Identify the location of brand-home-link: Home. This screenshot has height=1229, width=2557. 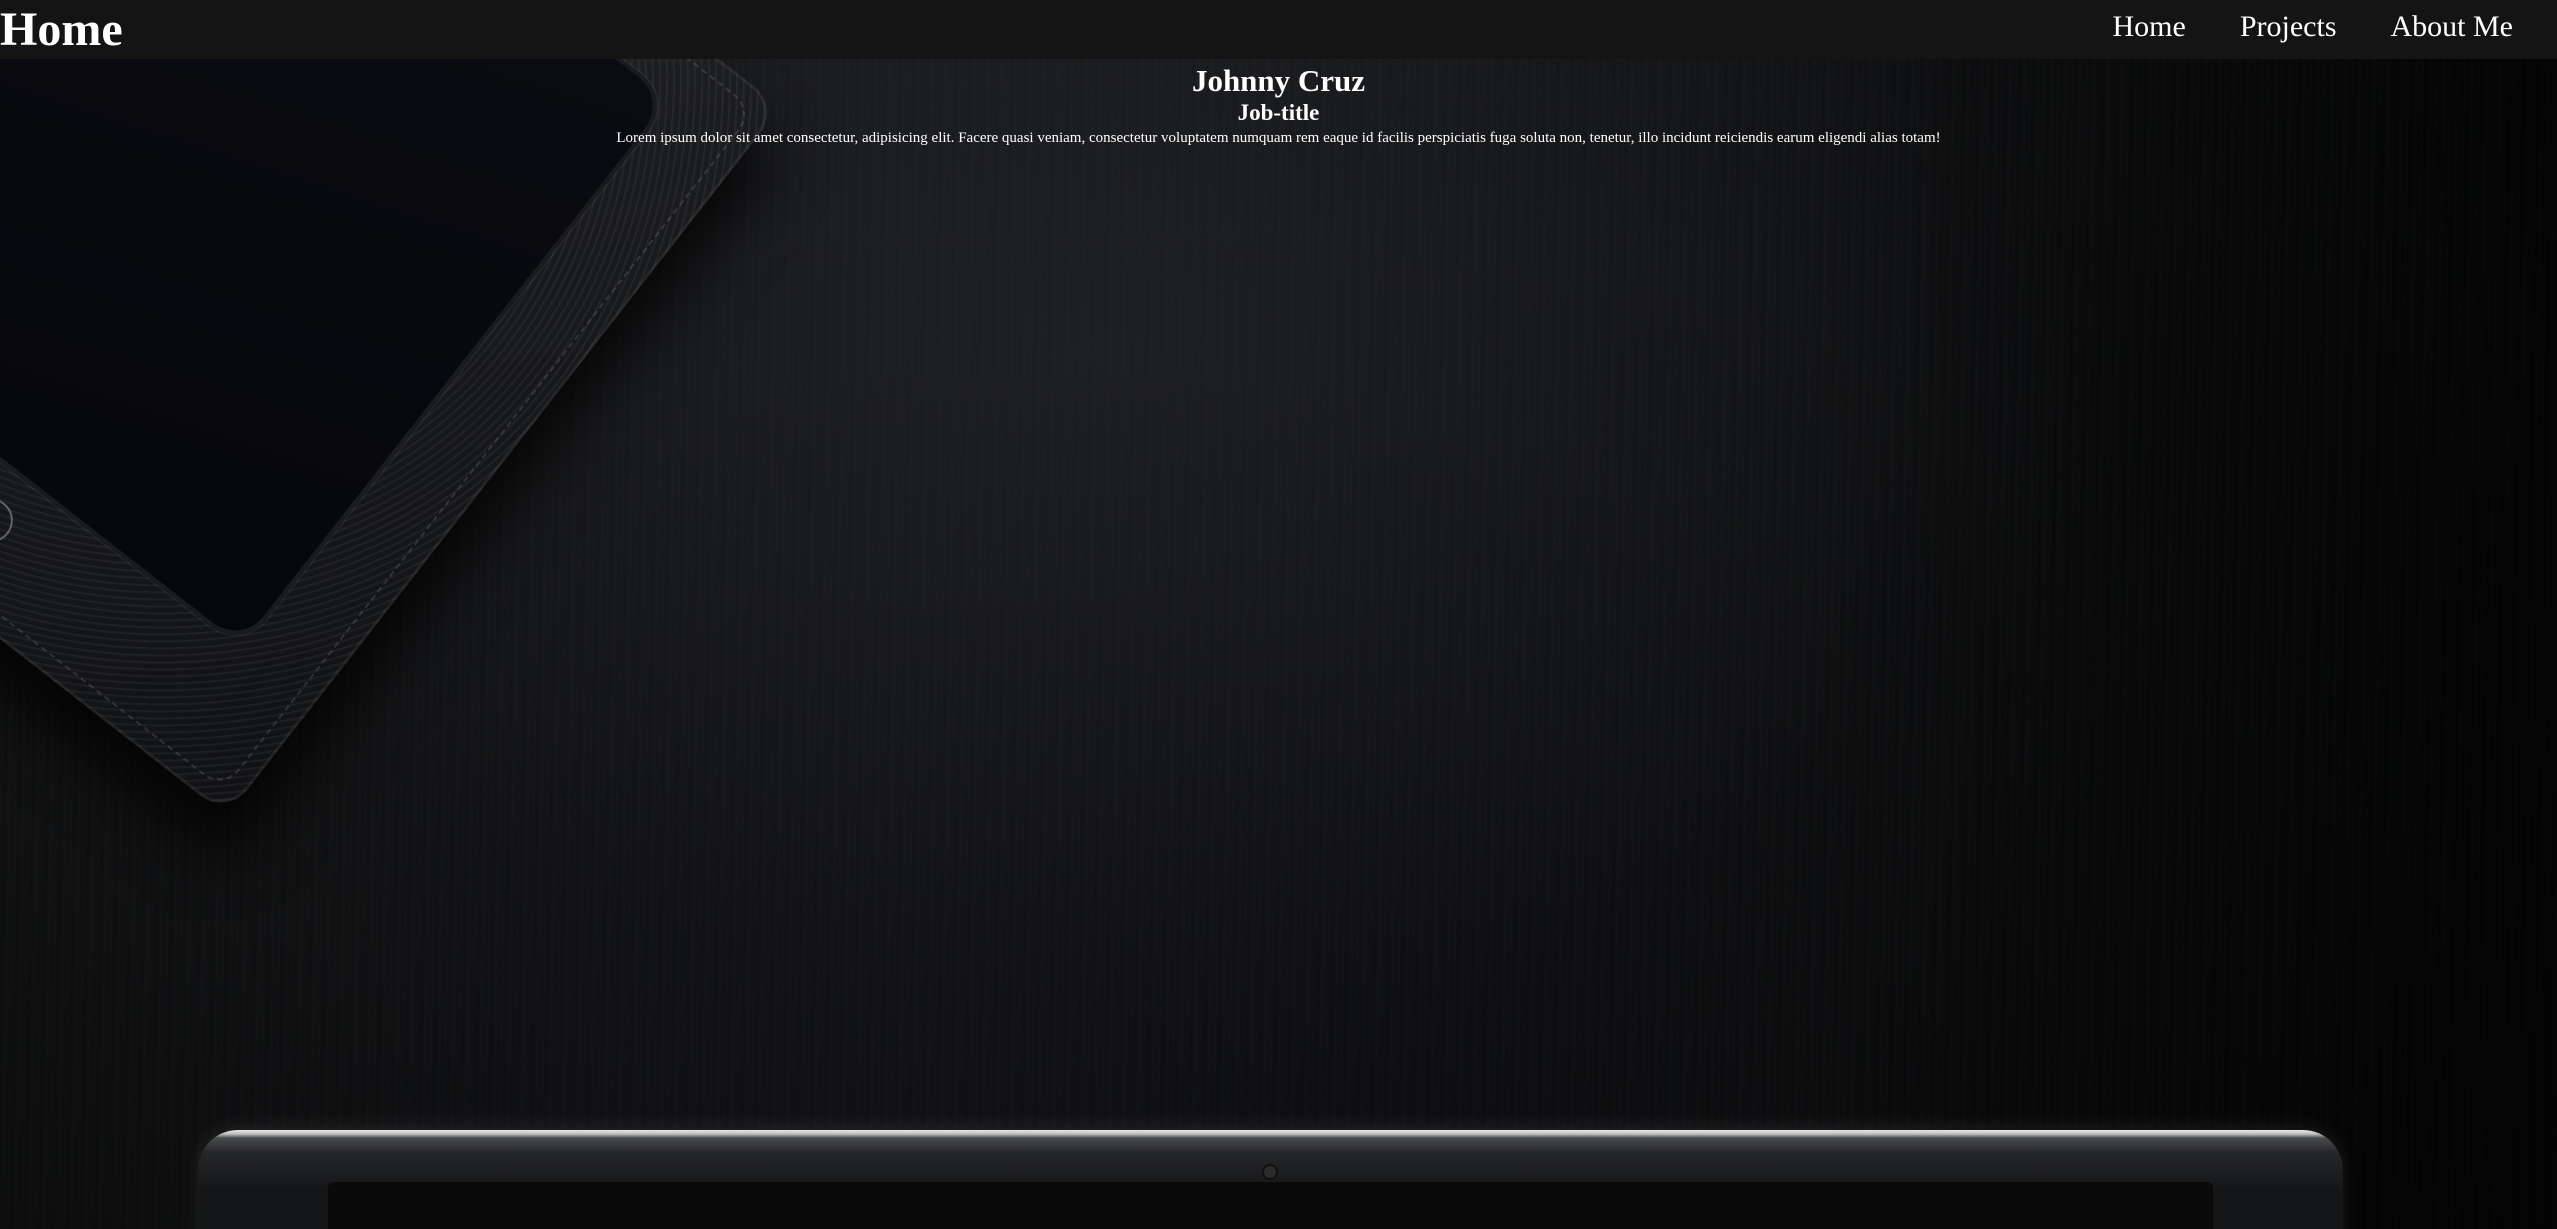
(61, 30).